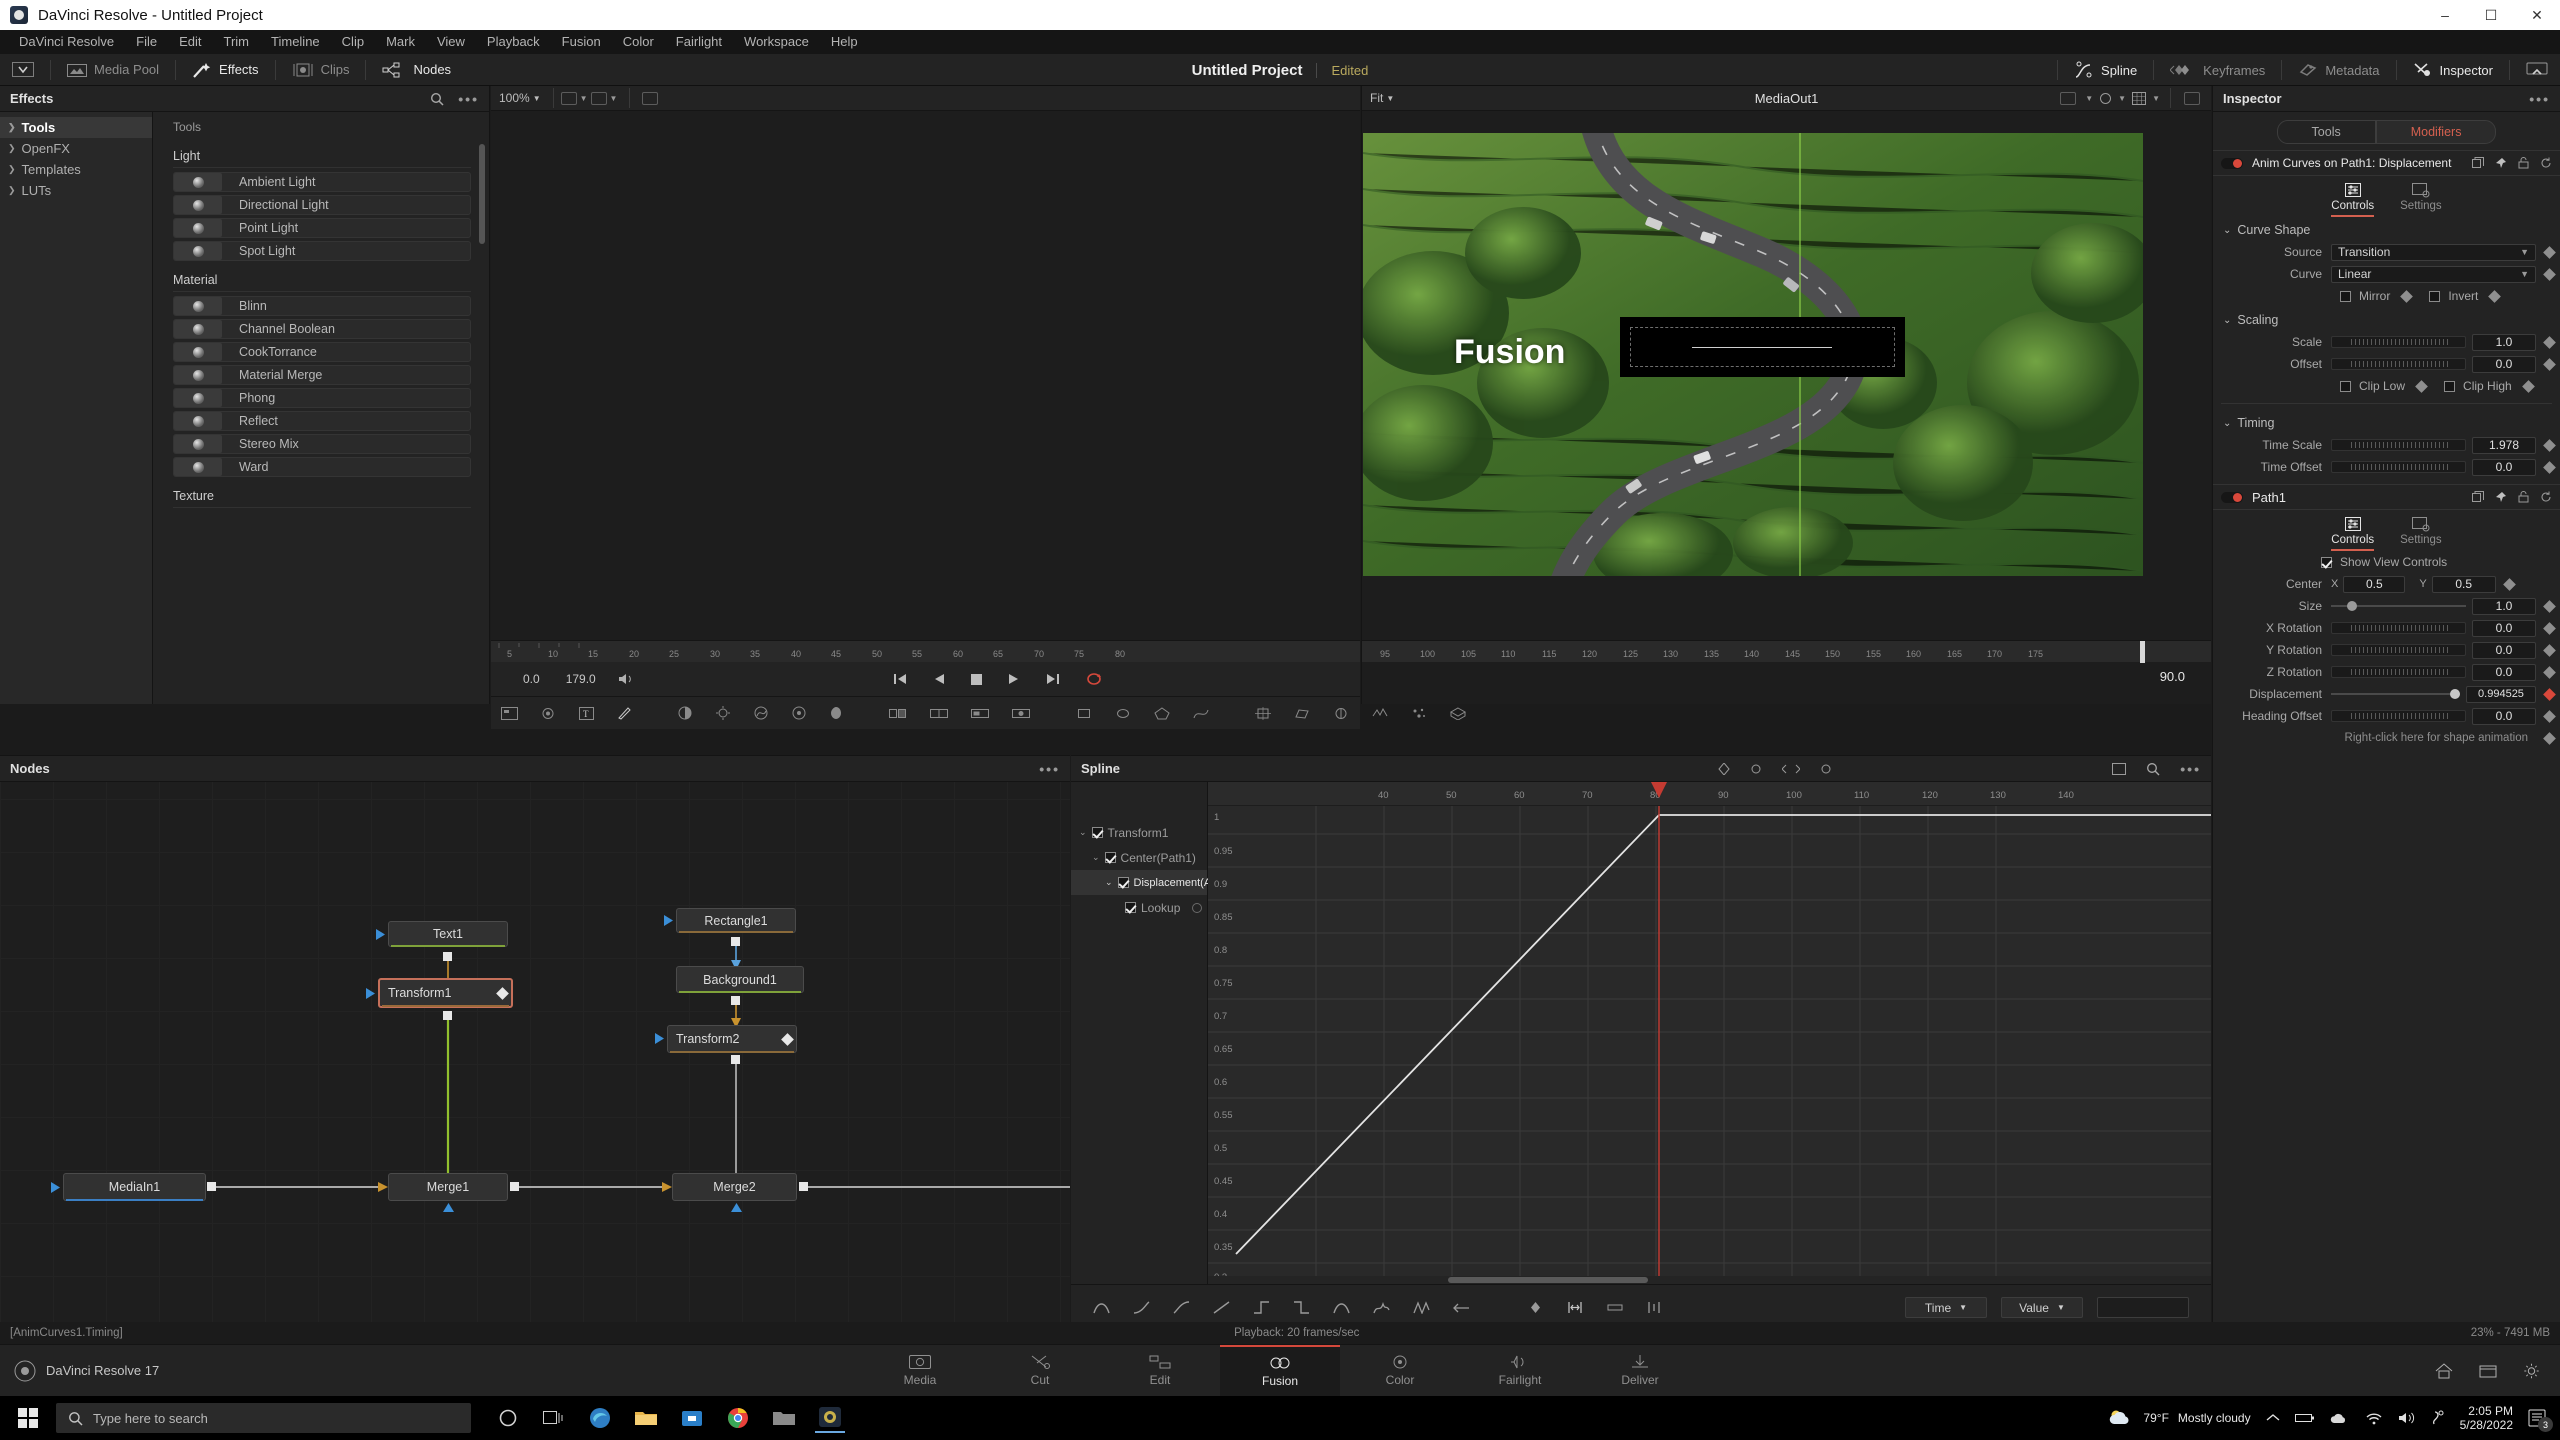 This screenshot has width=2560, height=1440. I want to click on menu-item-workspace: Workspace, so click(776, 42).